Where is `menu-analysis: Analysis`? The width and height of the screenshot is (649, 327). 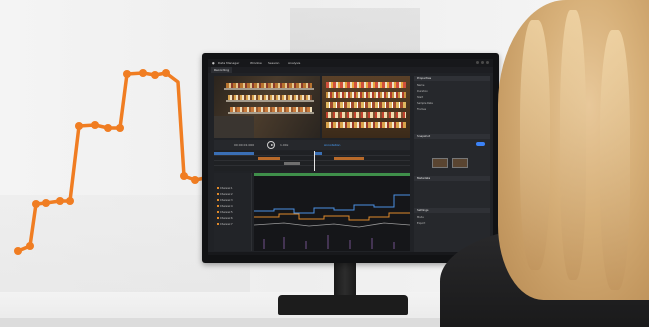
menu-analysis: Analysis is located at coordinates (294, 63).